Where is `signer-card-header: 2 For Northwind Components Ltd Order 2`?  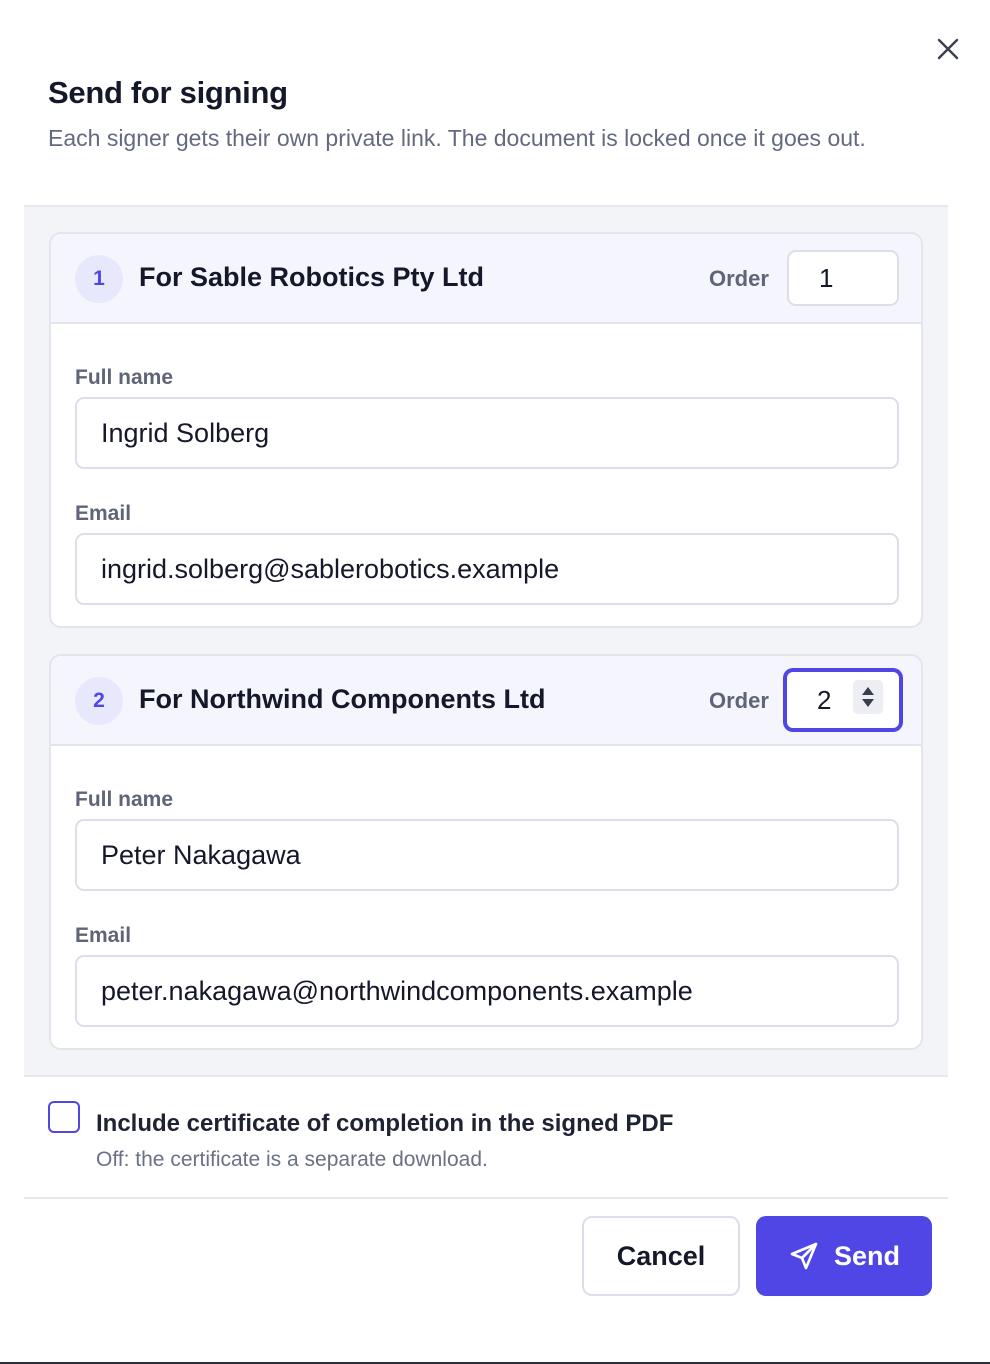 signer-card-header: 2 For Northwind Components Ltd Order 2 is located at coordinates (486, 701).